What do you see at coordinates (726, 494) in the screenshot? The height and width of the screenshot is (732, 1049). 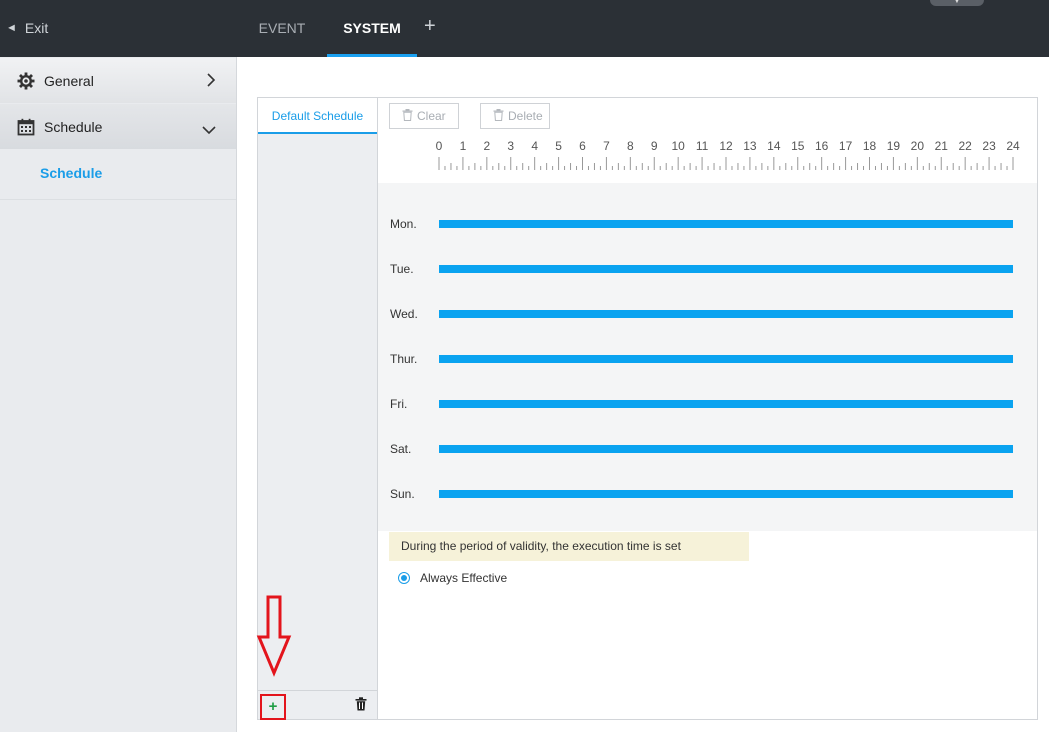 I see `schedule-bar-sun` at bounding box center [726, 494].